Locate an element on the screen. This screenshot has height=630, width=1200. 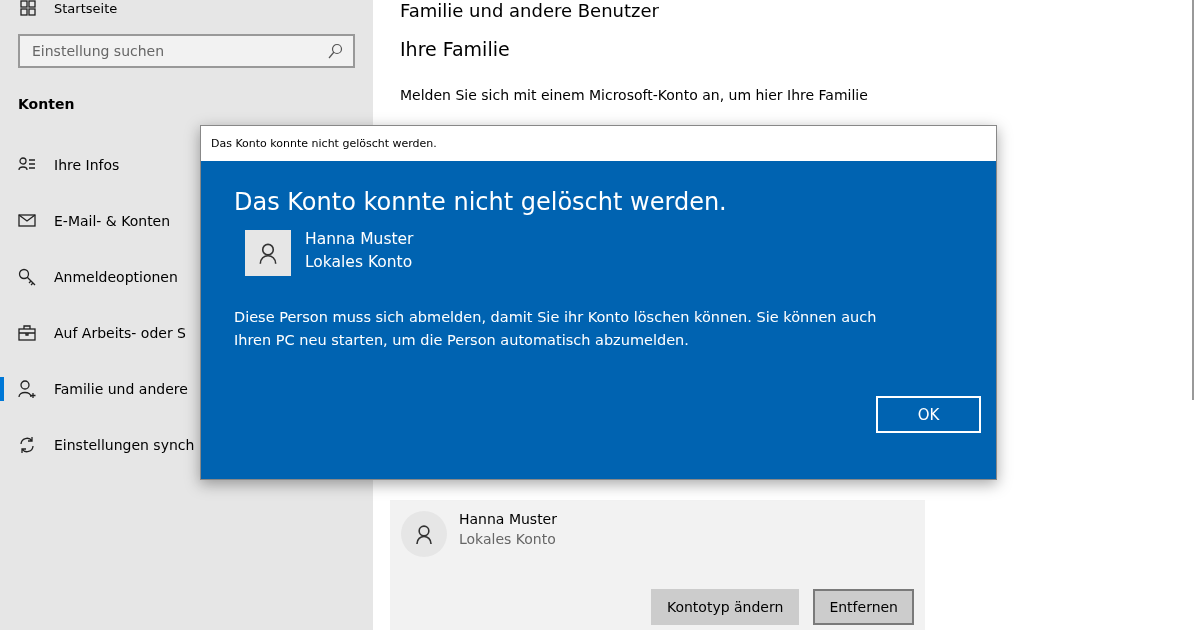
section-heading: Konten is located at coordinates (46, 104).